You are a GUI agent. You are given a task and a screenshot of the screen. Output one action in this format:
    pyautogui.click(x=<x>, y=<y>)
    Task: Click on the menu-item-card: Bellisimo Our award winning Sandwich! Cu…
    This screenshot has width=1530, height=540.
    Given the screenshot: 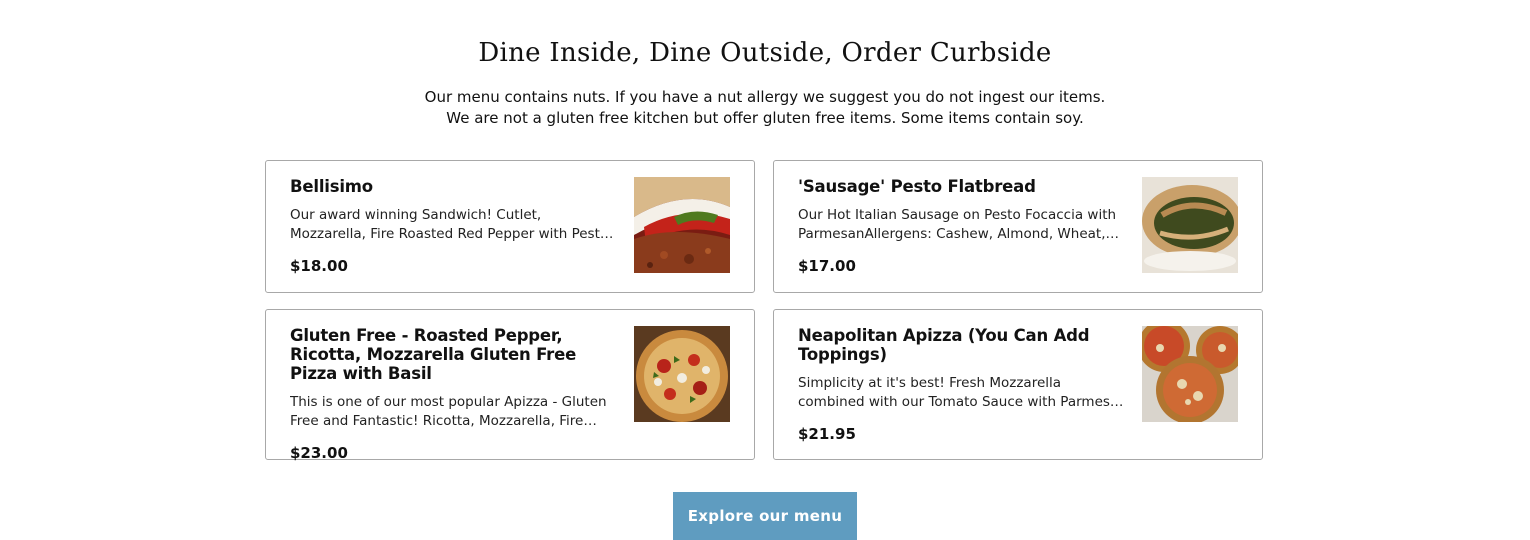 What is the action you would take?
    pyautogui.click(x=510, y=226)
    